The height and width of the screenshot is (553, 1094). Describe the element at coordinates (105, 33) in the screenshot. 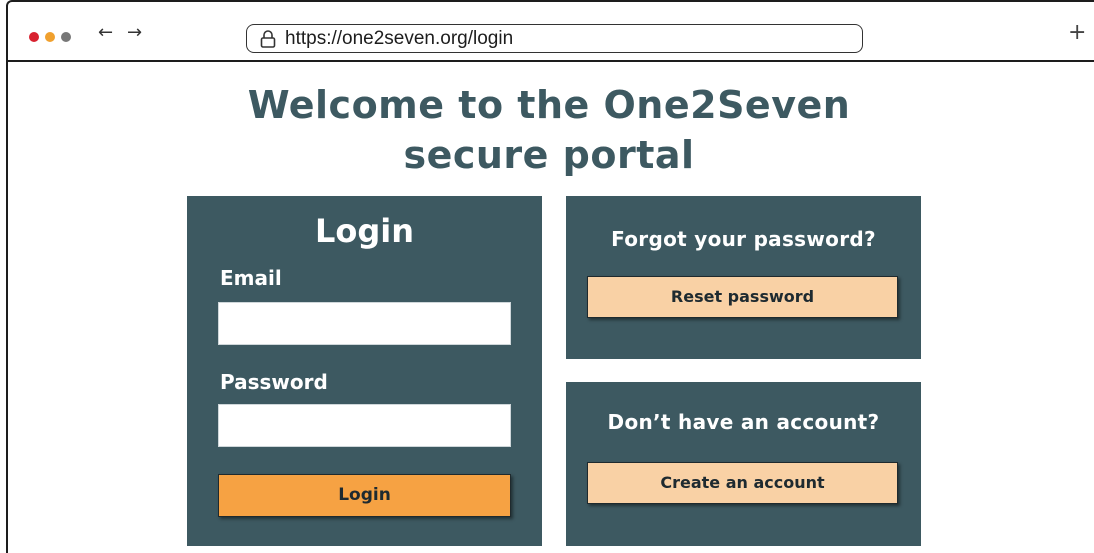

I see `back-arrow-icon: ←` at that location.